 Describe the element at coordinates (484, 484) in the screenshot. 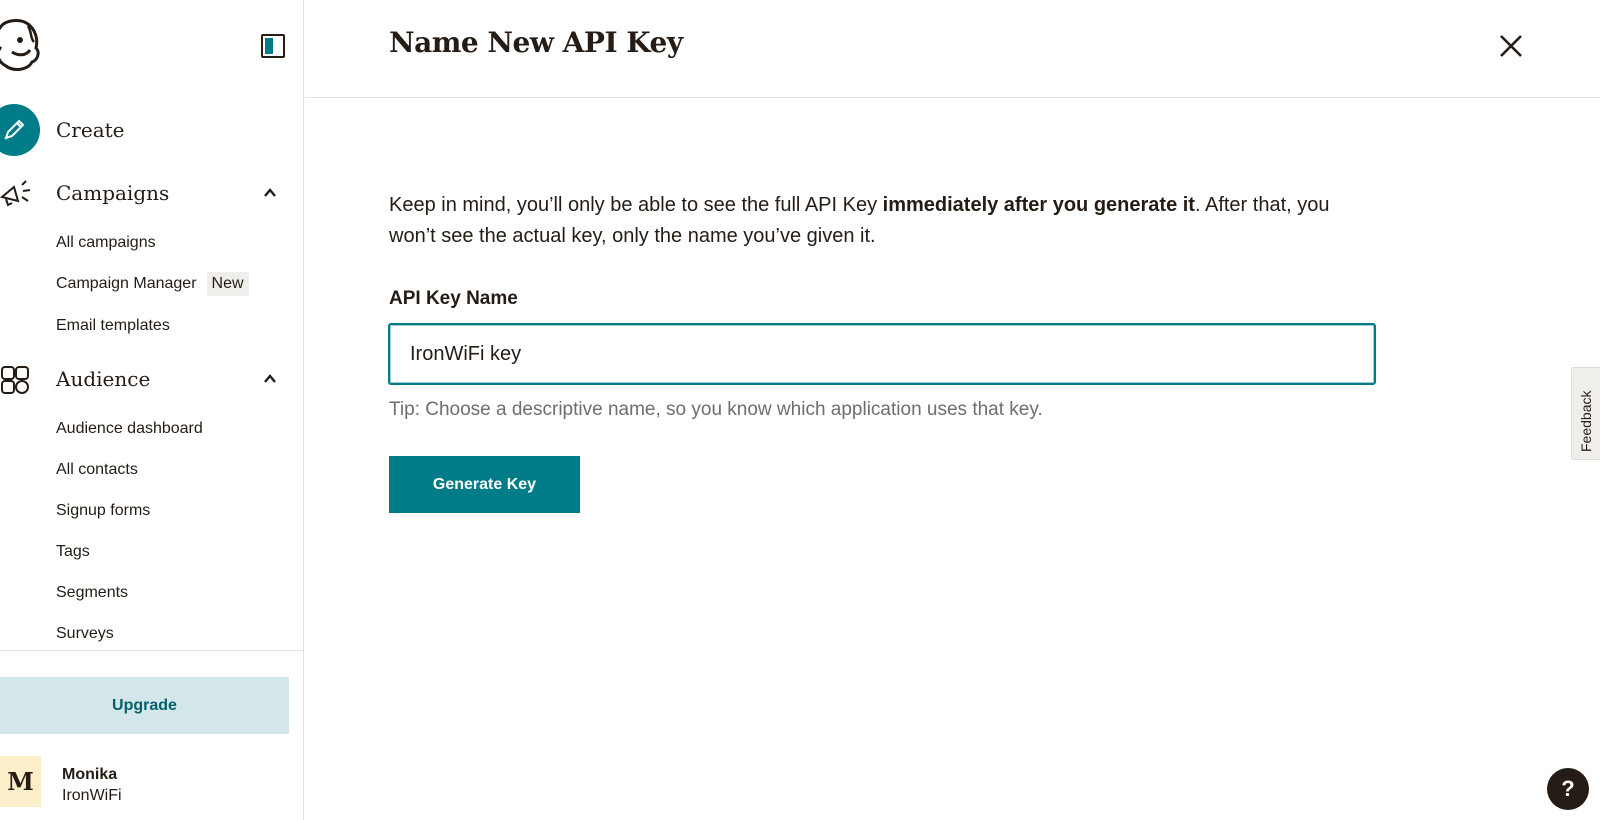

I see `generate-key-button: Generate Key` at that location.